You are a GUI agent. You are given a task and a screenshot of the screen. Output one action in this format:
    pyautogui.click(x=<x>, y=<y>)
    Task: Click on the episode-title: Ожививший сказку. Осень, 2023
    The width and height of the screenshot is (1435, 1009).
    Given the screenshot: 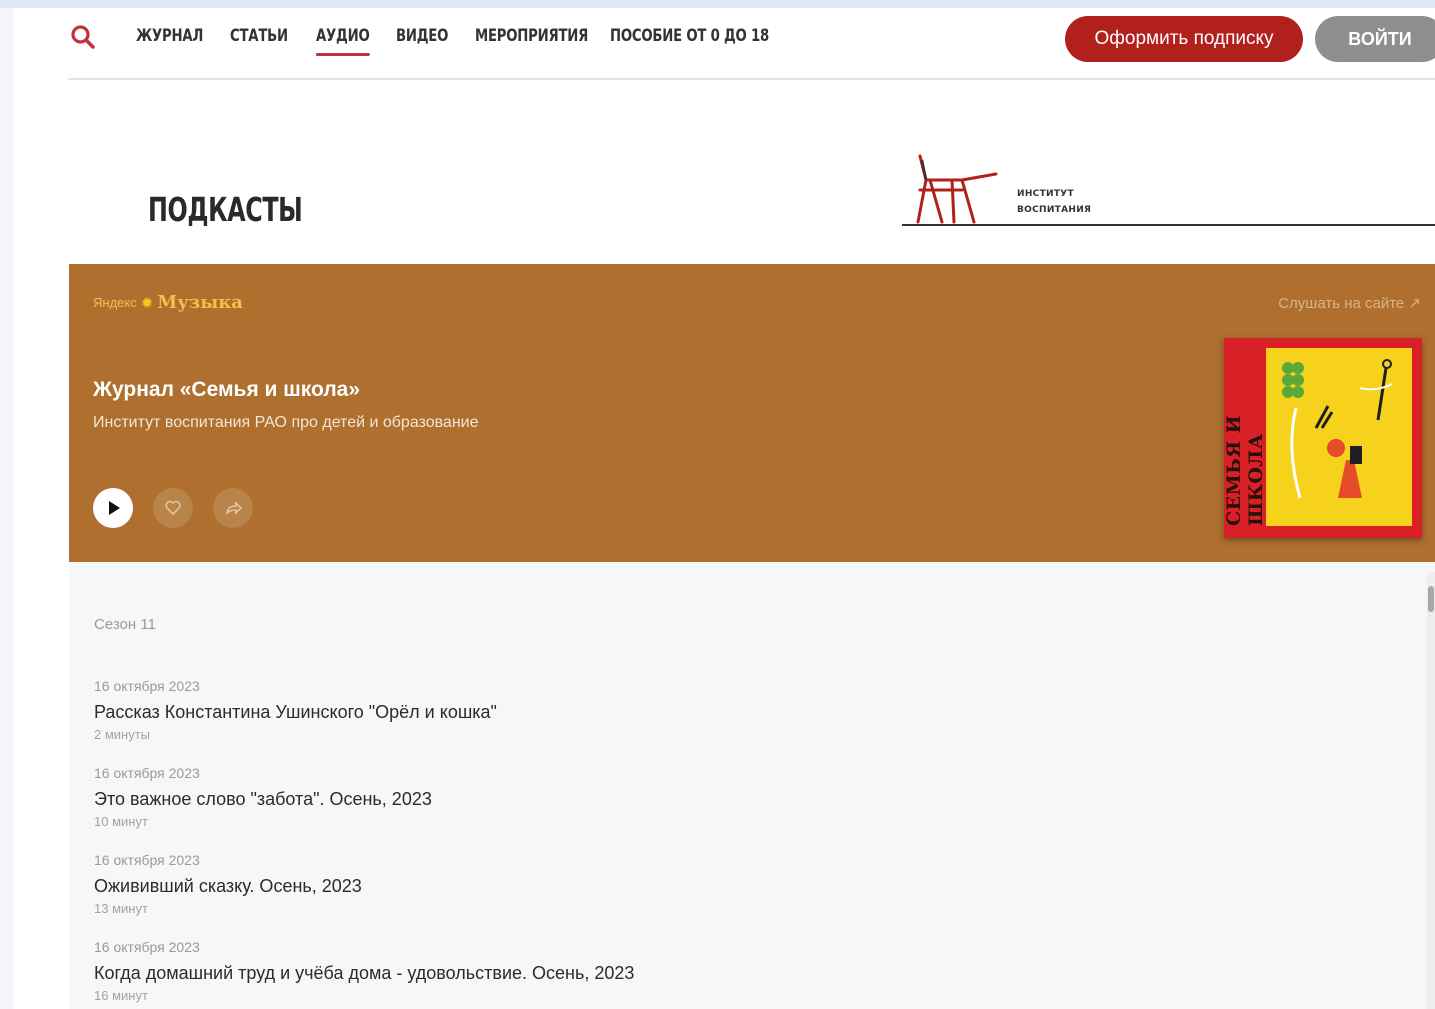 What is the action you would take?
    pyautogui.click(x=594, y=888)
    